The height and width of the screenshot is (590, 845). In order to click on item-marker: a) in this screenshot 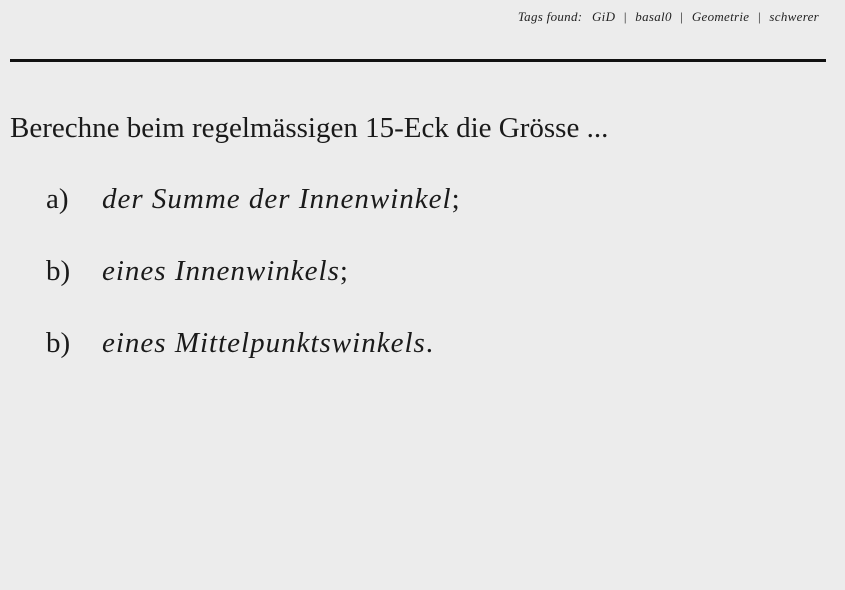, I will do `click(57, 199)`.